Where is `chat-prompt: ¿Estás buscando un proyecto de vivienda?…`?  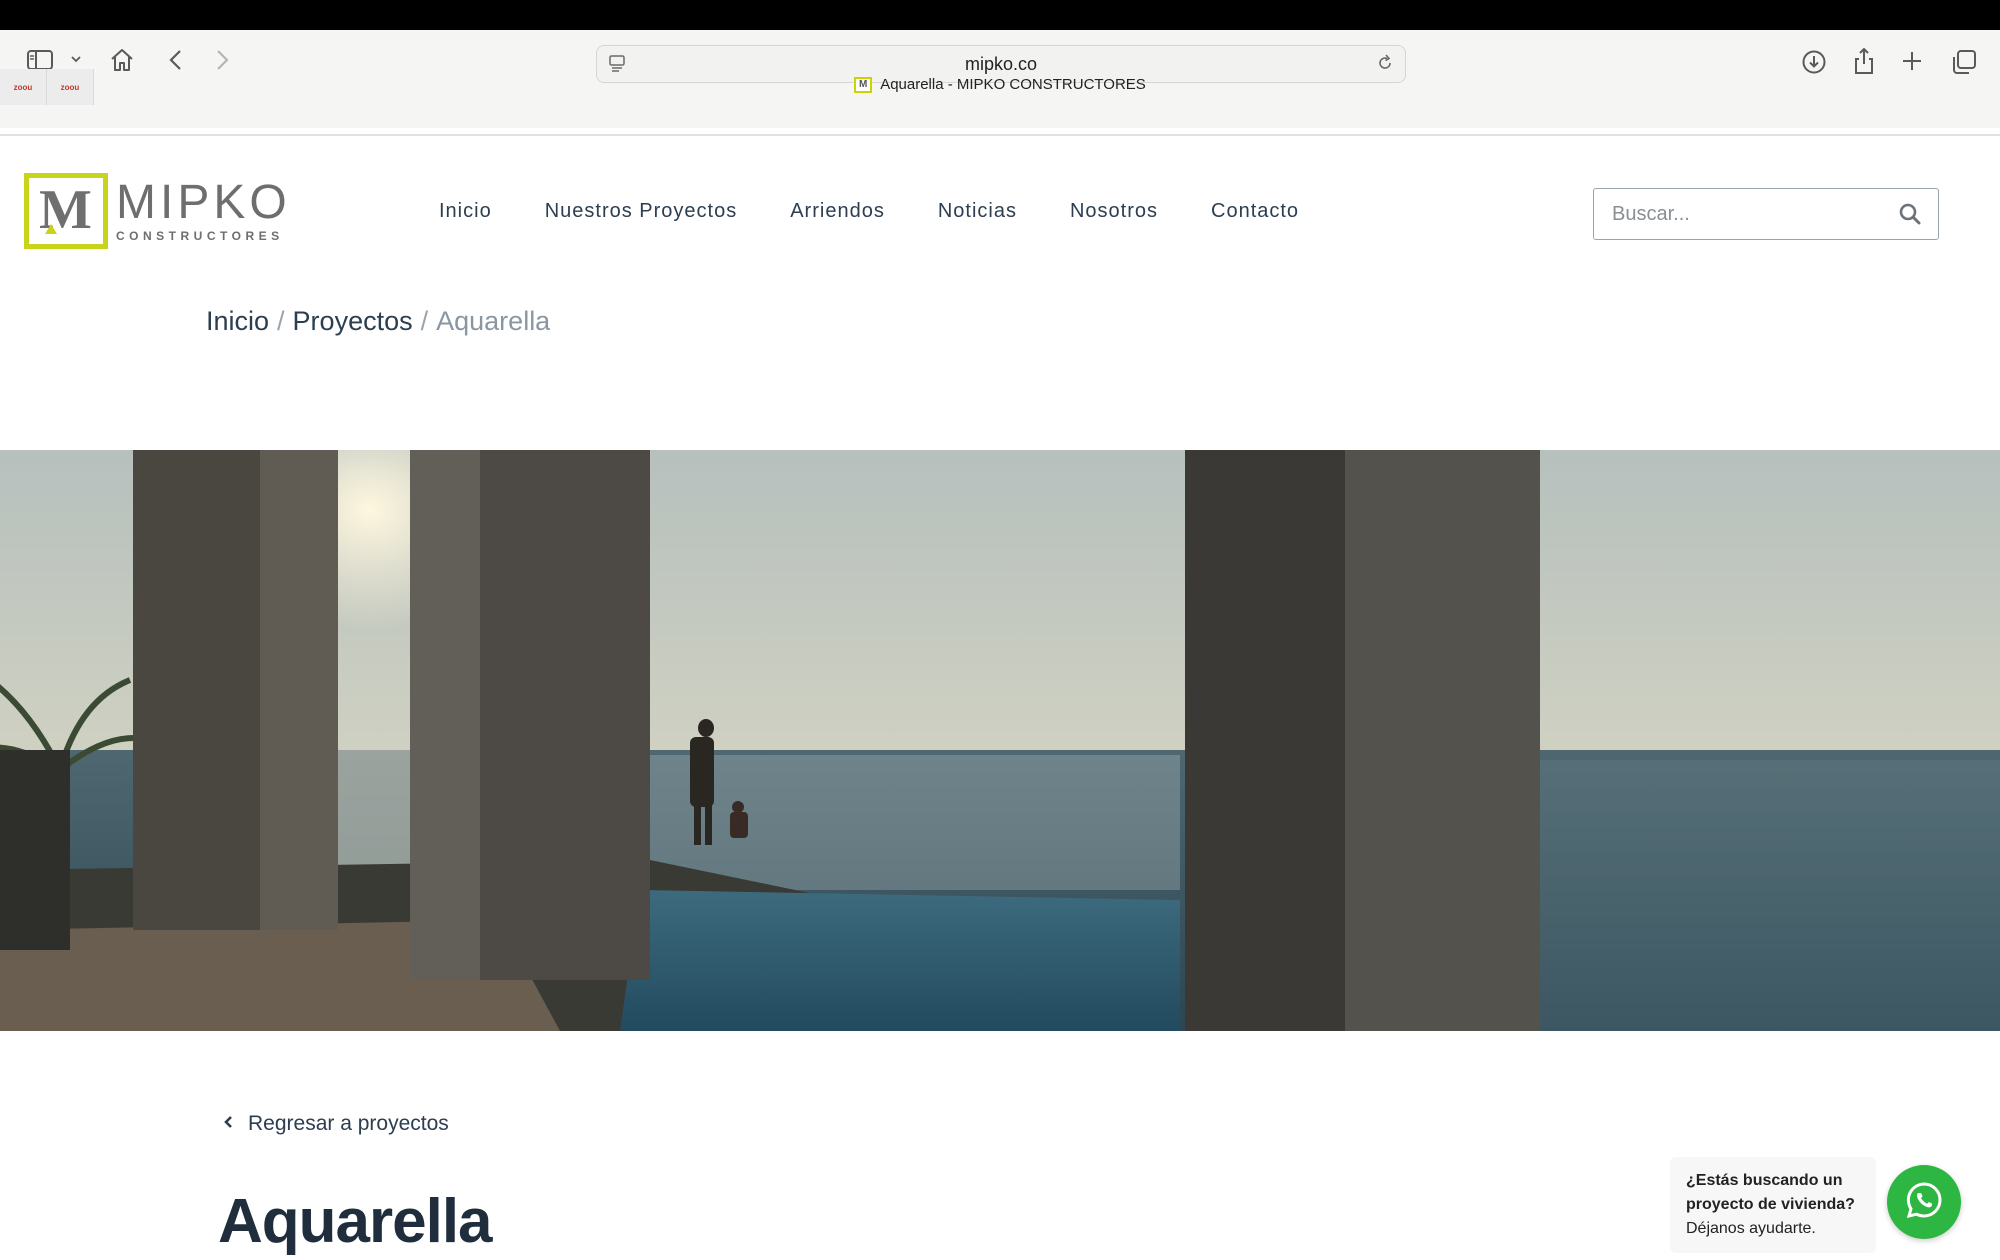
chat-prompt: ¿Estás buscando un proyecto de vivienda?… is located at coordinates (1773, 1205).